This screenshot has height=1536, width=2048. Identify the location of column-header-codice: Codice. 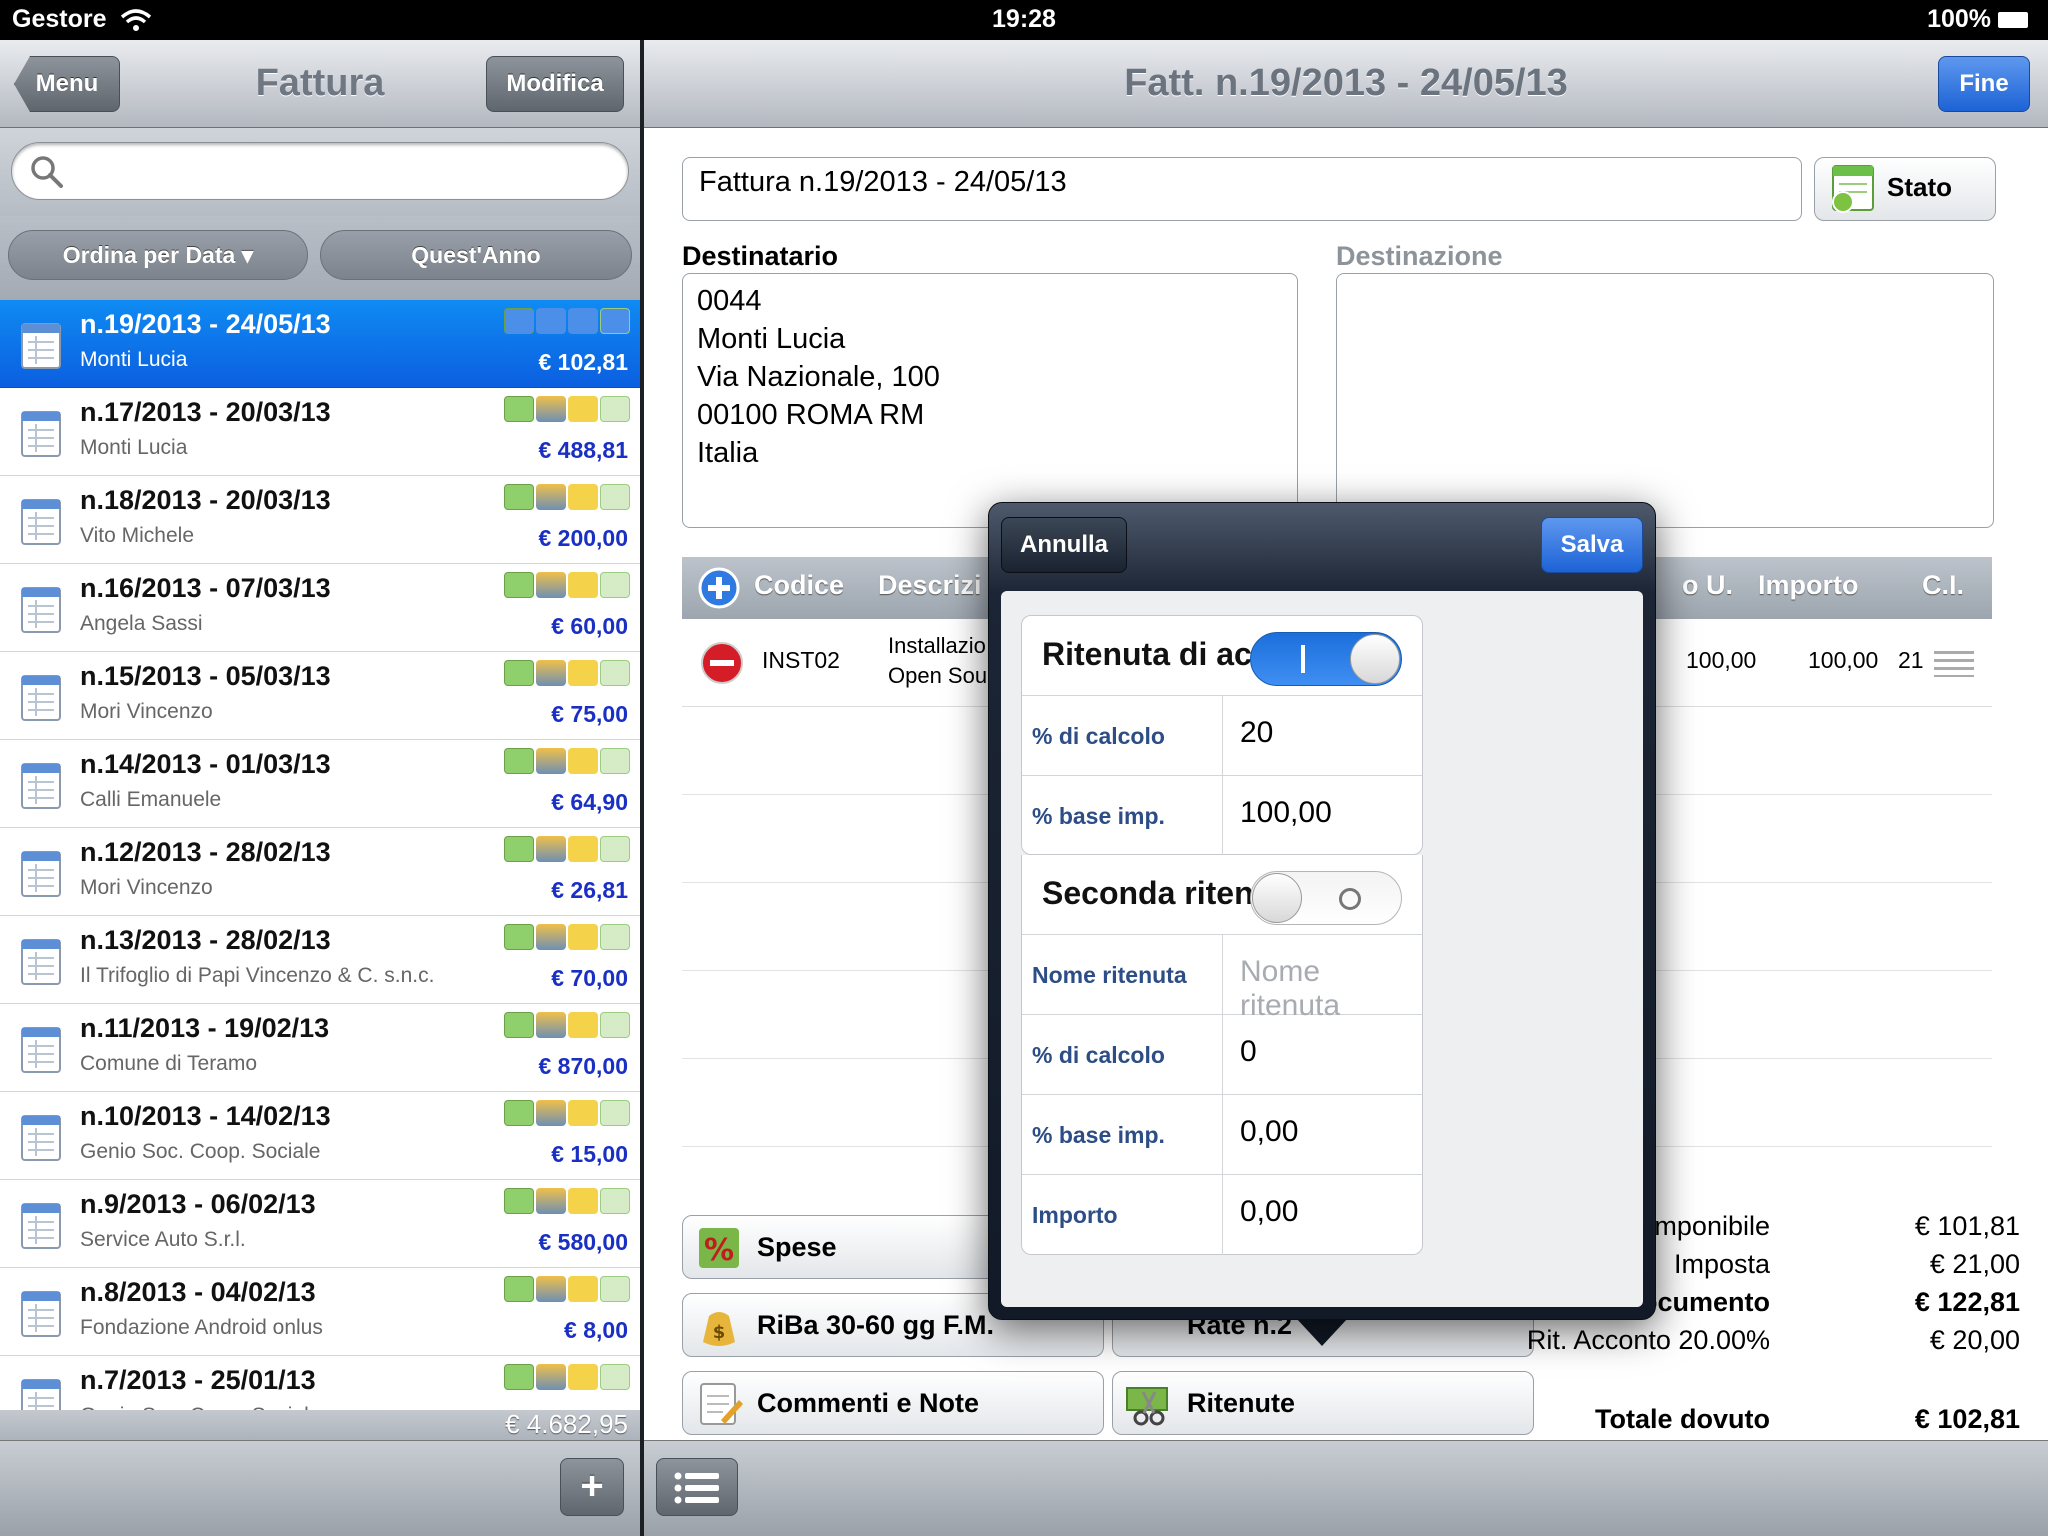
(799, 585).